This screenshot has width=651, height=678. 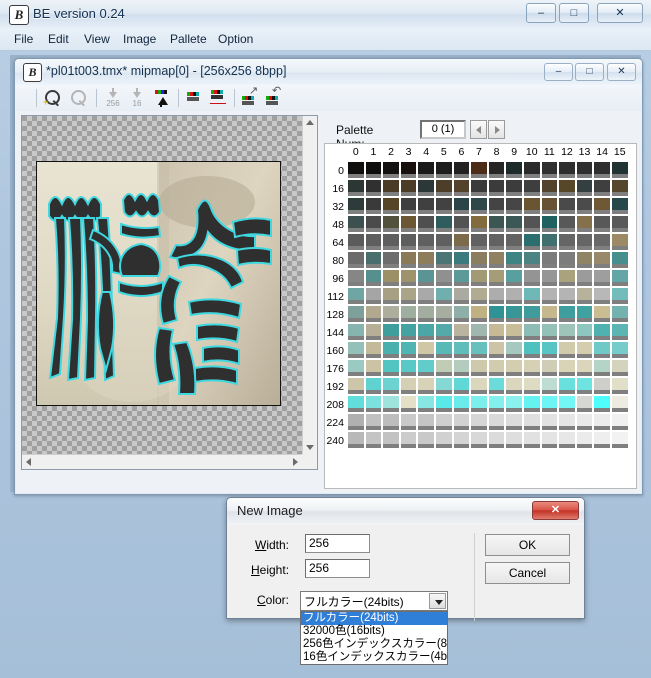 I want to click on color-option-3: 16色インデックスカラー(4bti, so click(x=374, y=657).